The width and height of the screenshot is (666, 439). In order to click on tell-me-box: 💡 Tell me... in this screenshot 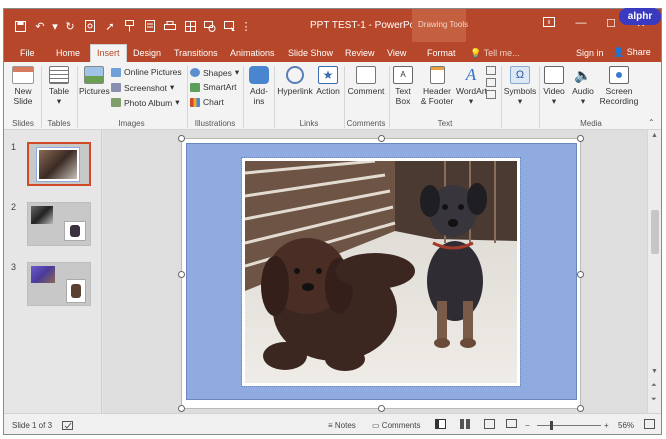, I will do `click(495, 53)`.